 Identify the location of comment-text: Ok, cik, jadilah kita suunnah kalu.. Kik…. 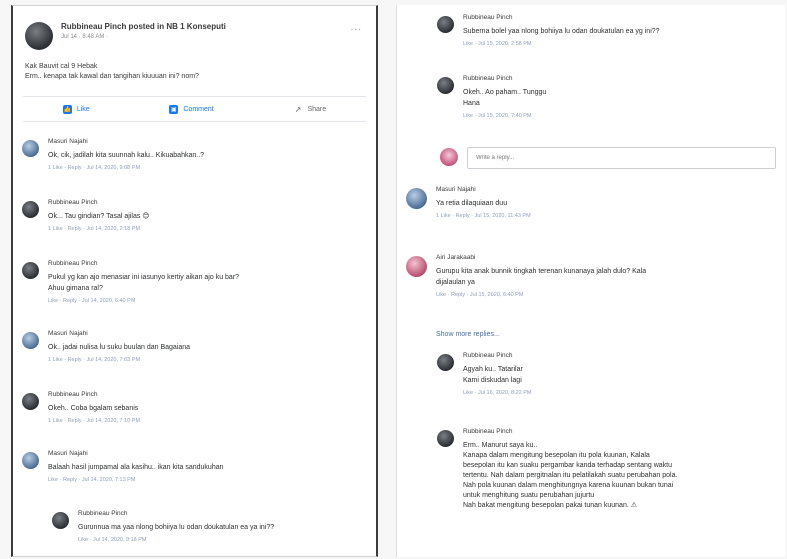
(126, 155).